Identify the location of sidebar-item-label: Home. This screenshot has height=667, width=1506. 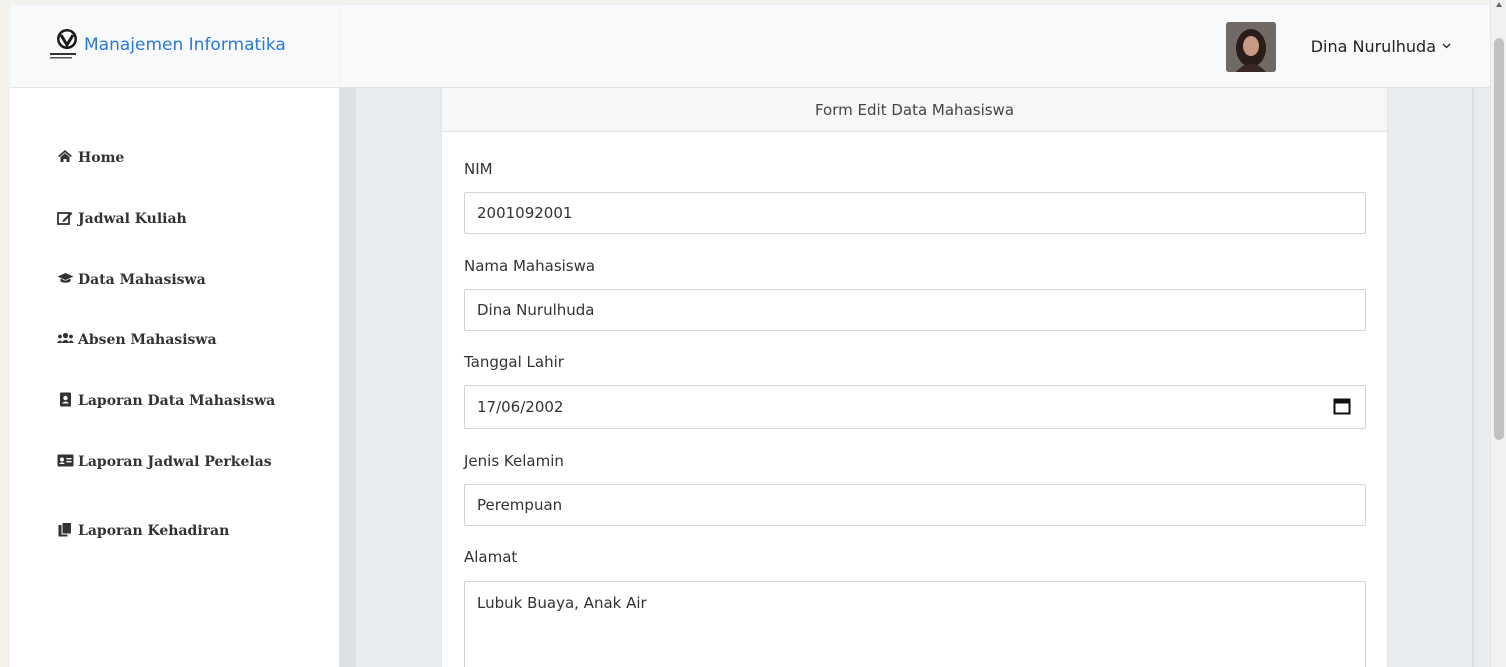
(101, 158).